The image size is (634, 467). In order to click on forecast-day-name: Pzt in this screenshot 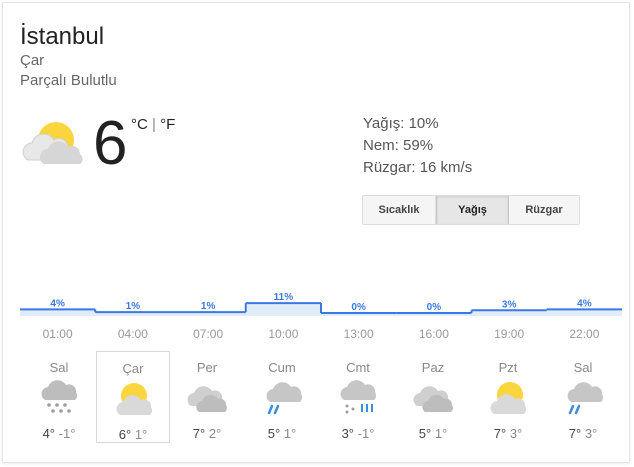, I will do `click(508, 367)`.